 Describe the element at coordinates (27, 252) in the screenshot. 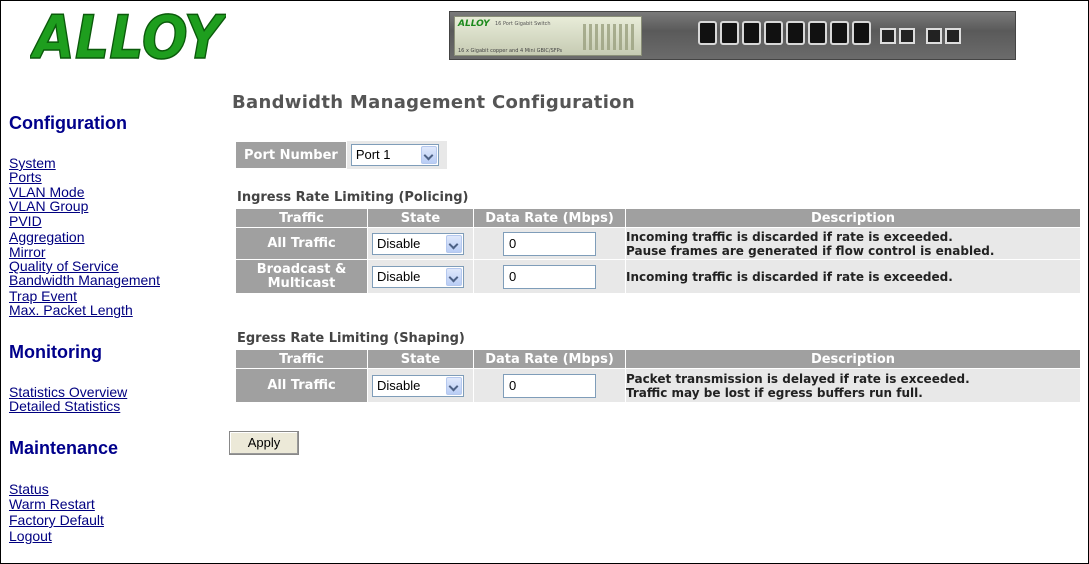

I see `nav-mirror: Mirror` at that location.